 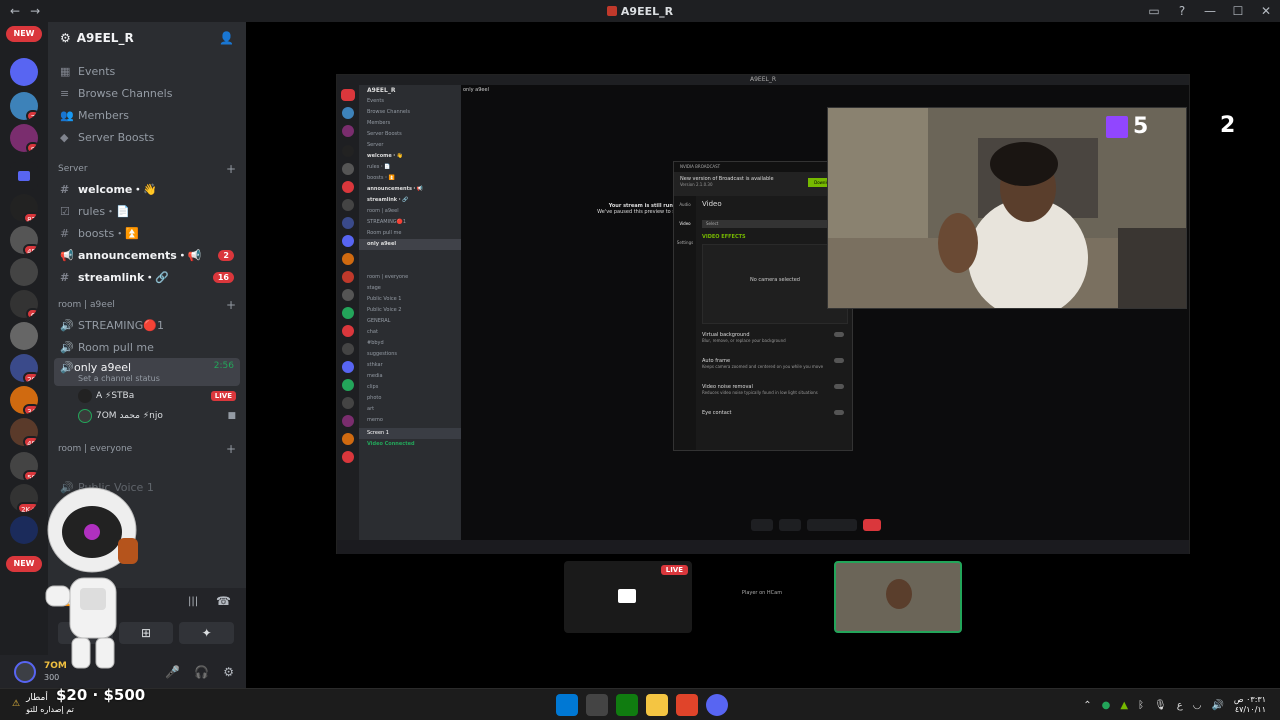 I want to click on channel-status: Set a channel status, so click(x=147, y=378).